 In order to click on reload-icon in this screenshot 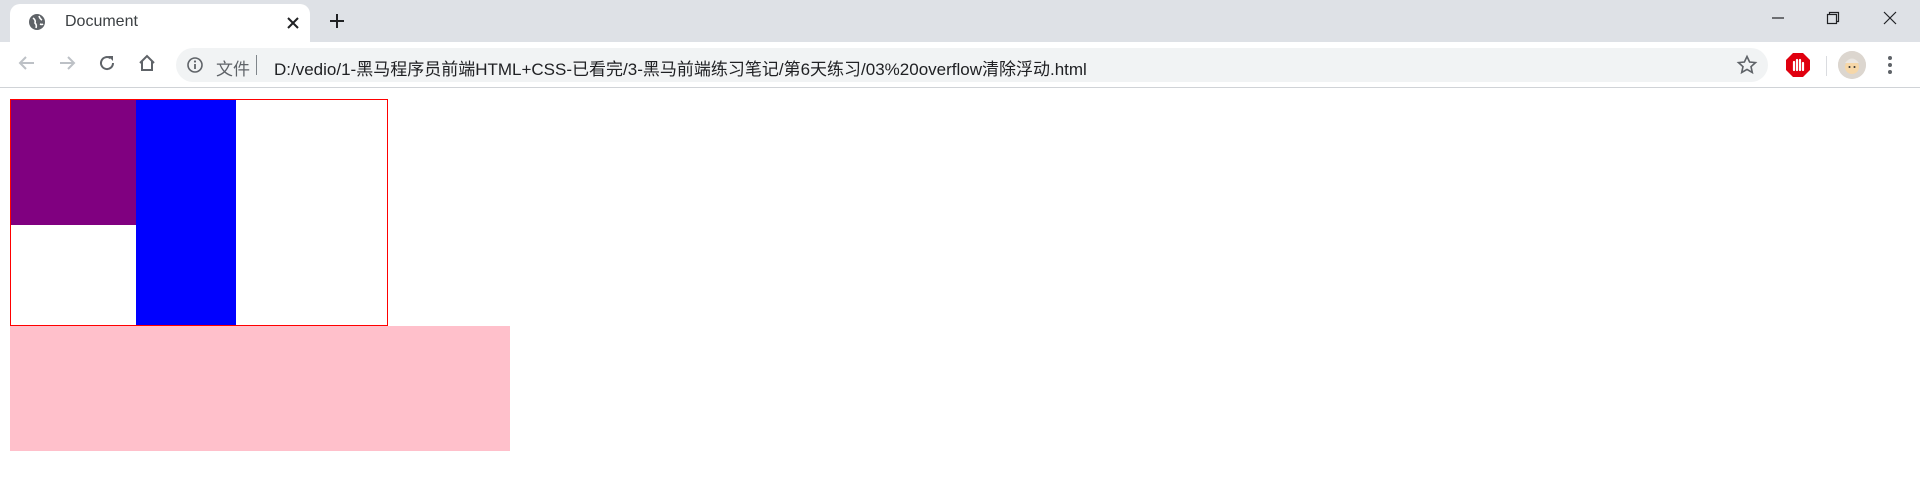, I will do `click(107, 65)`.